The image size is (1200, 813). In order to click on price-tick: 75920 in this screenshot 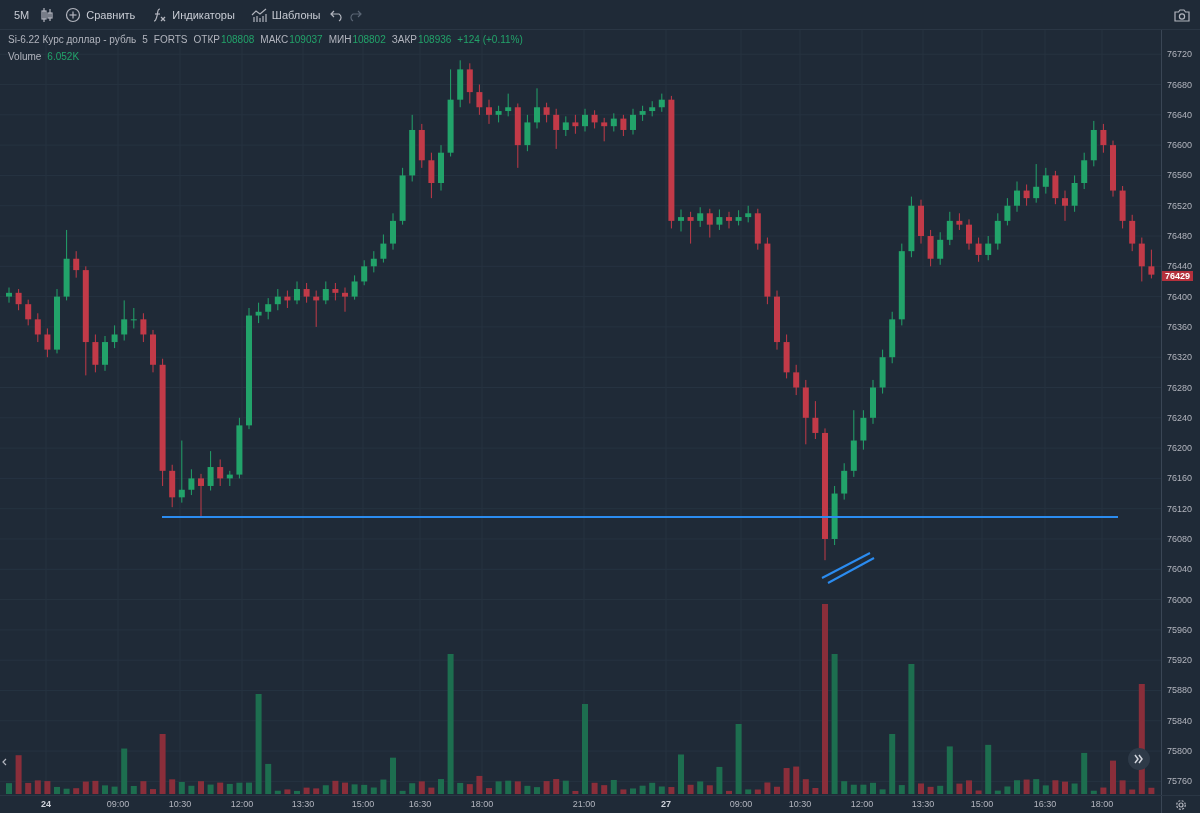, I will do `click(1180, 660)`.